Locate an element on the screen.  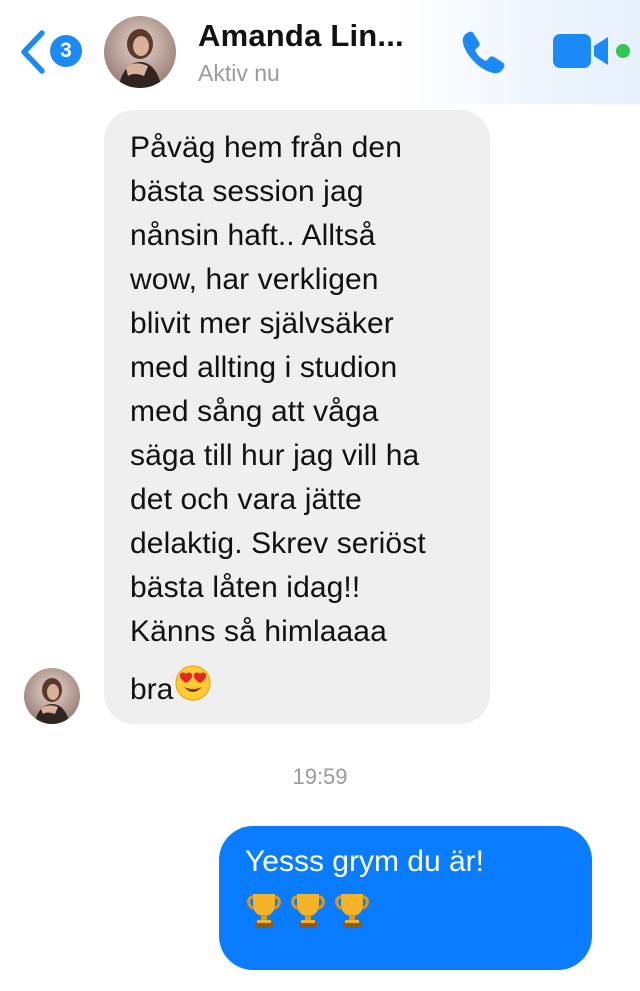
heart-eyes-emoji is located at coordinates (193, 689).